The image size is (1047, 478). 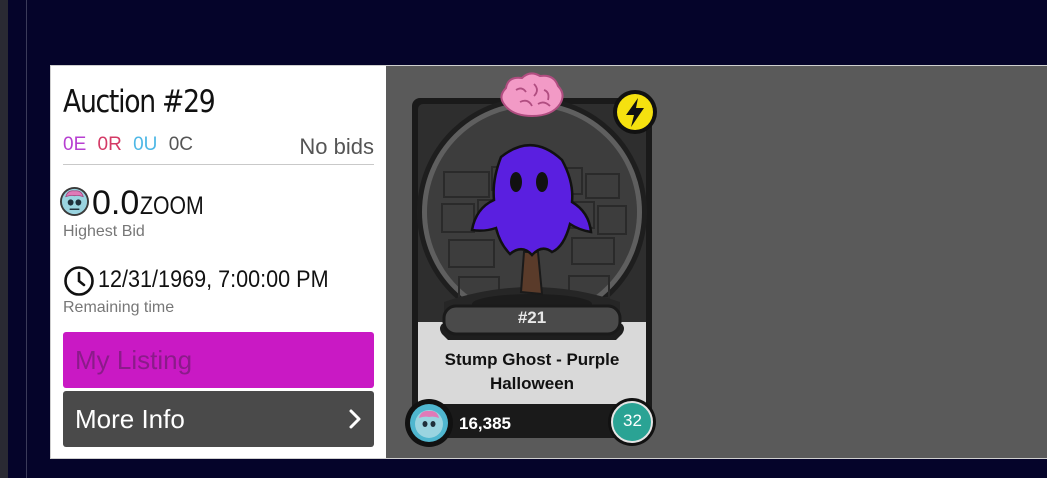 I want to click on card-count: 16,385, so click(x=485, y=423).